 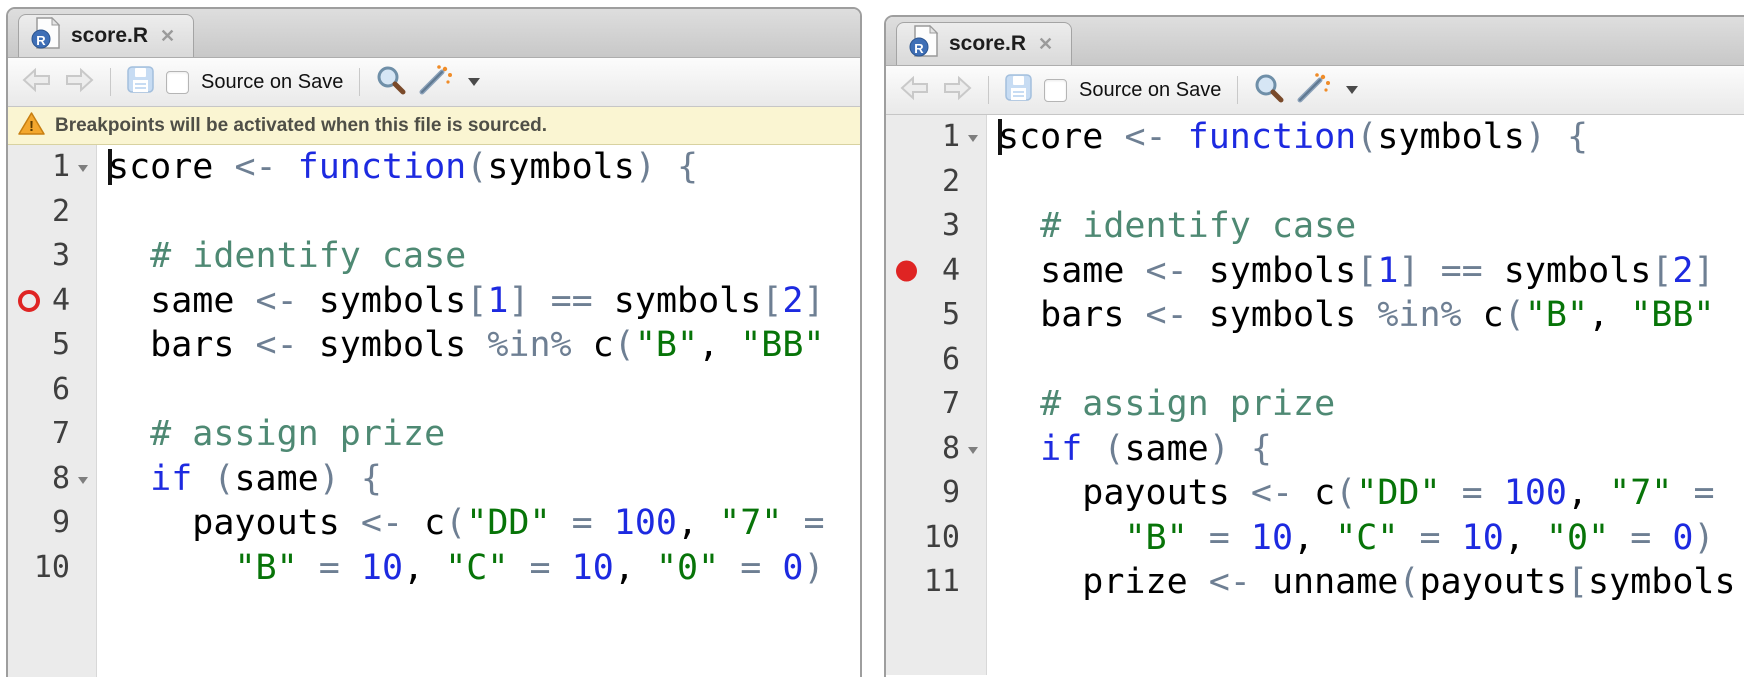 What do you see at coordinates (950, 136) in the screenshot?
I see `line-number: 1` at bounding box center [950, 136].